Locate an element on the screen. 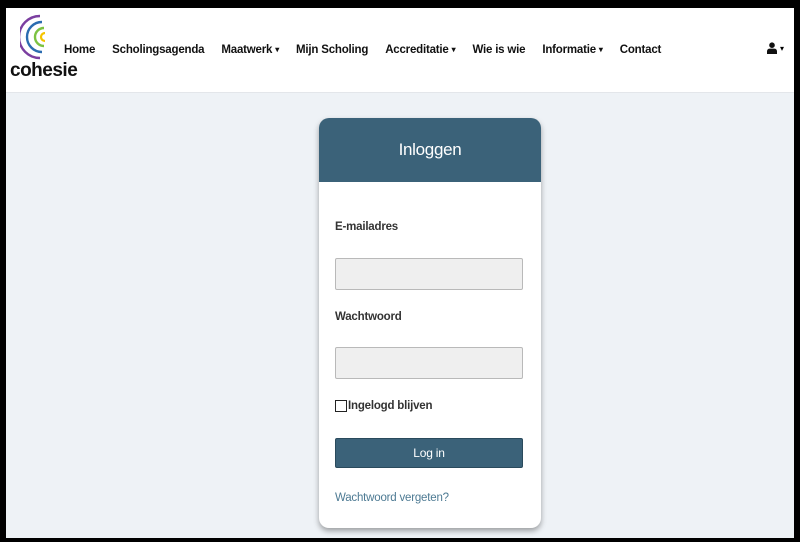 This screenshot has width=800, height=542. nav-item-informatie-label: Informatie is located at coordinates (569, 50).